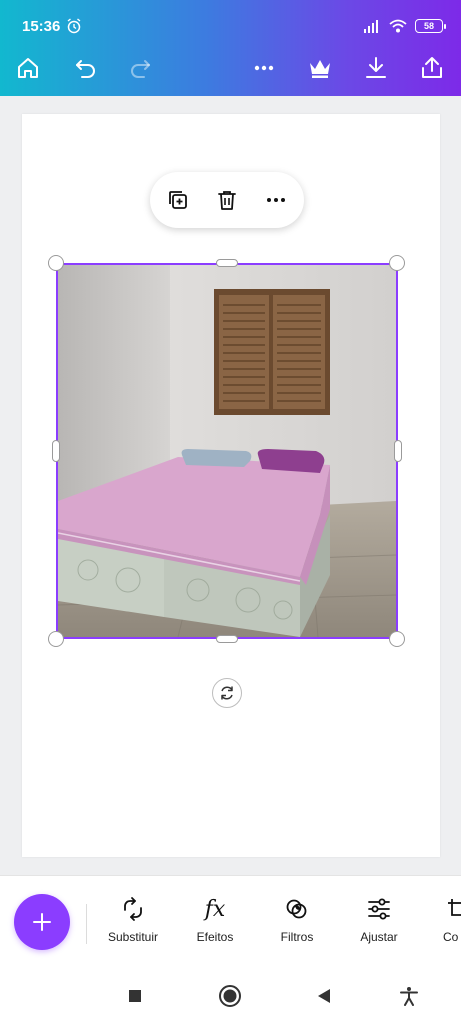 The height and width of the screenshot is (1024, 461). What do you see at coordinates (371, 26) in the screenshot?
I see `signal-icon` at bounding box center [371, 26].